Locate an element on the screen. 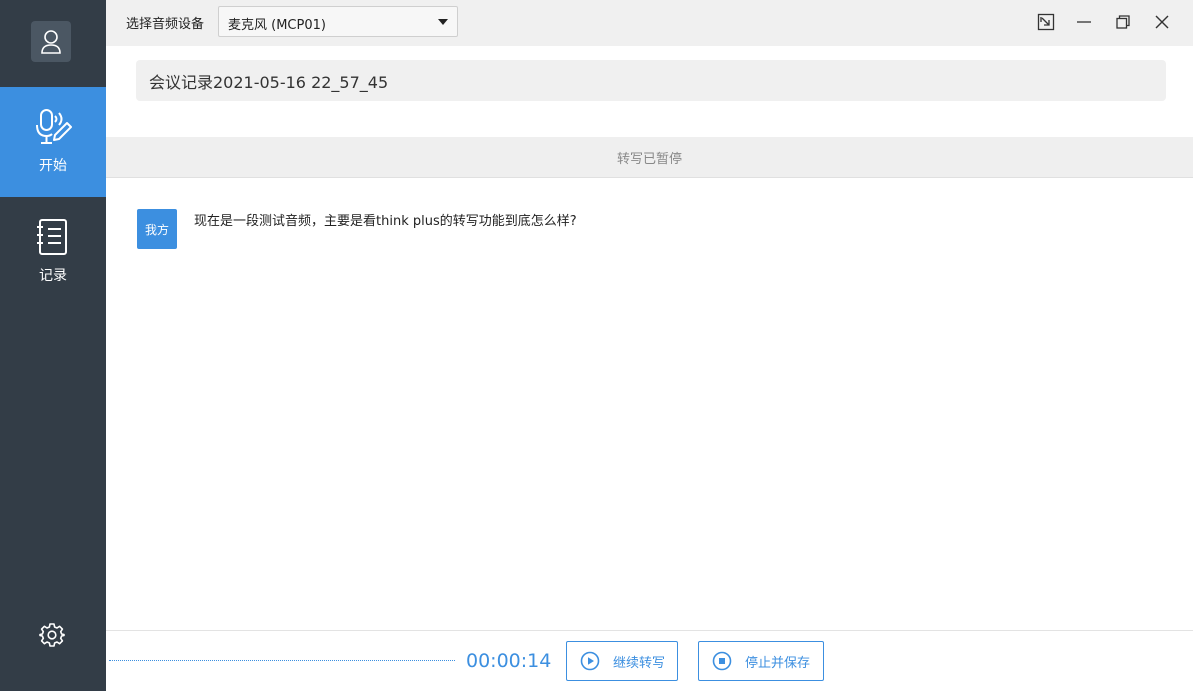  restore-icon is located at coordinates (1123, 22).